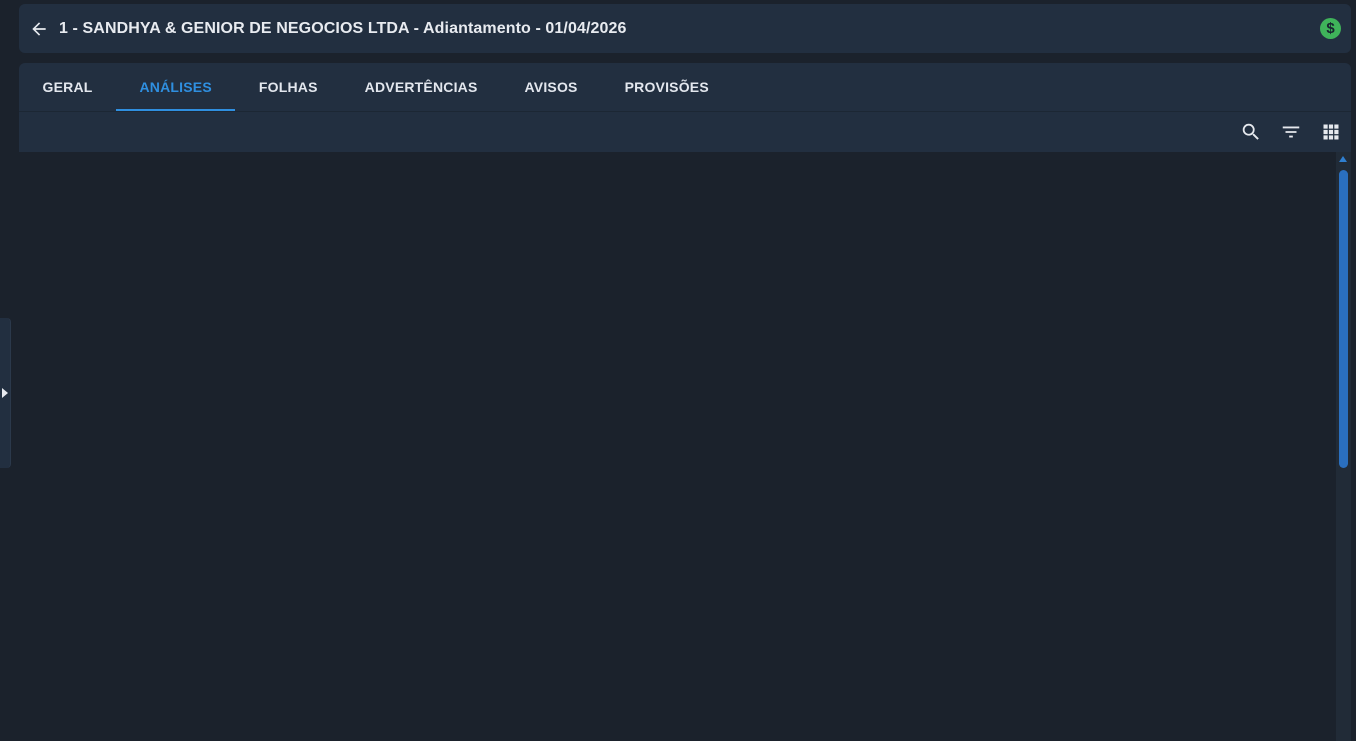 Image resolution: width=1356 pixels, height=741 pixels. I want to click on filter-button, so click(1291, 132).